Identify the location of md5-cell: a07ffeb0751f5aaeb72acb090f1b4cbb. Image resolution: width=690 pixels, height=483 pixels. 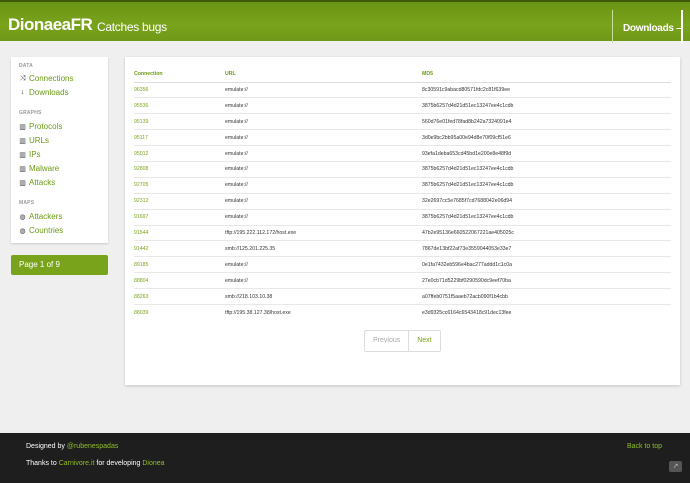
(546, 296).